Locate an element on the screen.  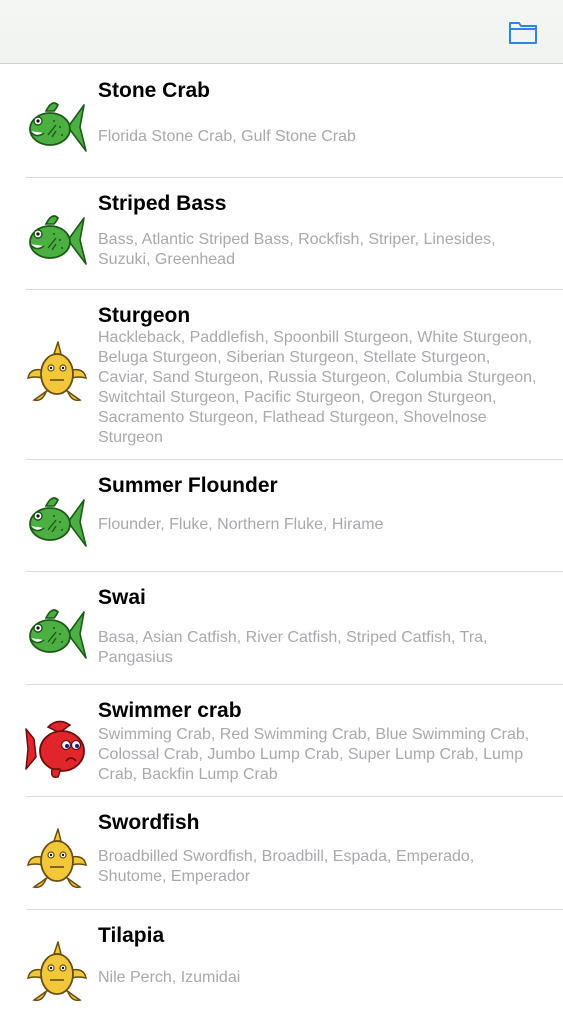
item-subtitle: Flounder, Fluke, Northern Fluke, Hirame is located at coordinates (241, 524).